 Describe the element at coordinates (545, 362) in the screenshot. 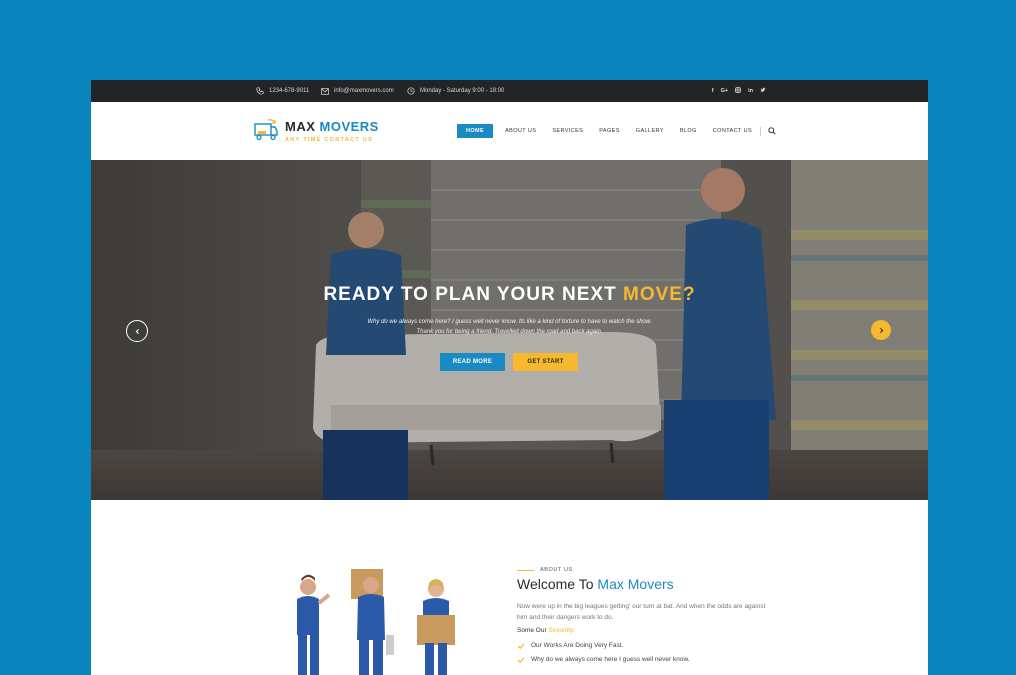

I see `get-start-button: GET START` at that location.